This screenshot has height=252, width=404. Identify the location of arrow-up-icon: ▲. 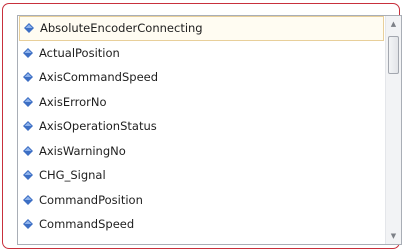
(393, 23).